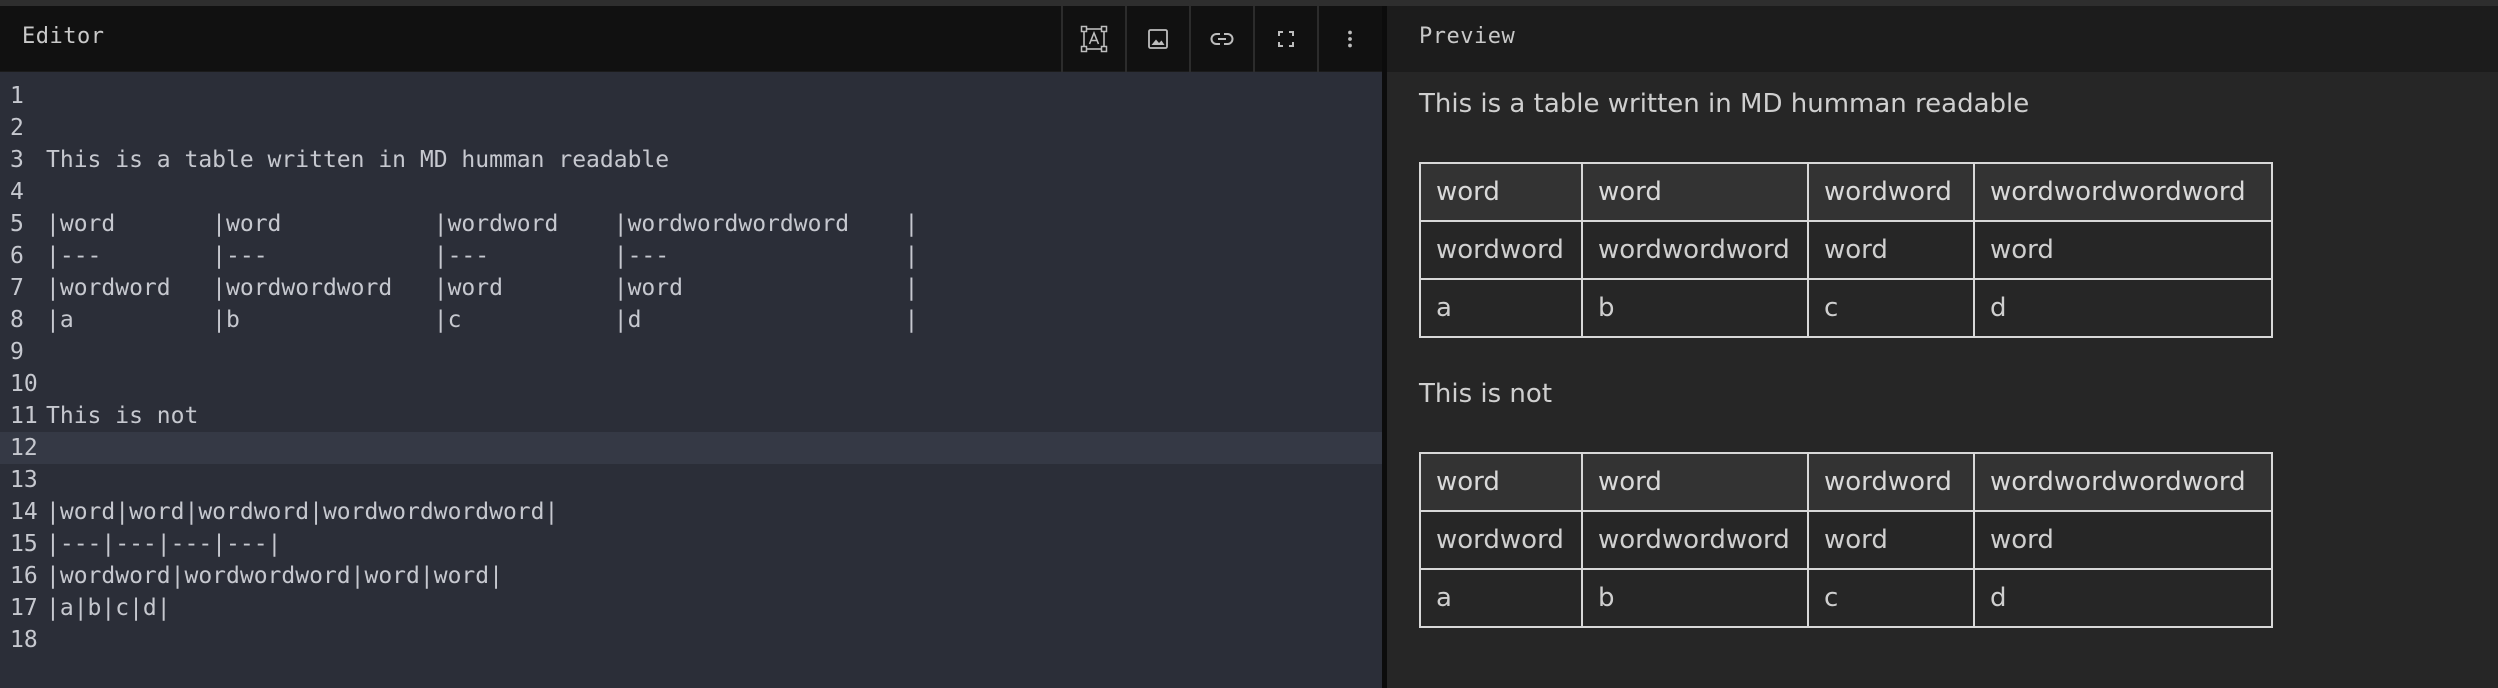  What do you see at coordinates (17, 160) in the screenshot?
I see `line-number: 3` at bounding box center [17, 160].